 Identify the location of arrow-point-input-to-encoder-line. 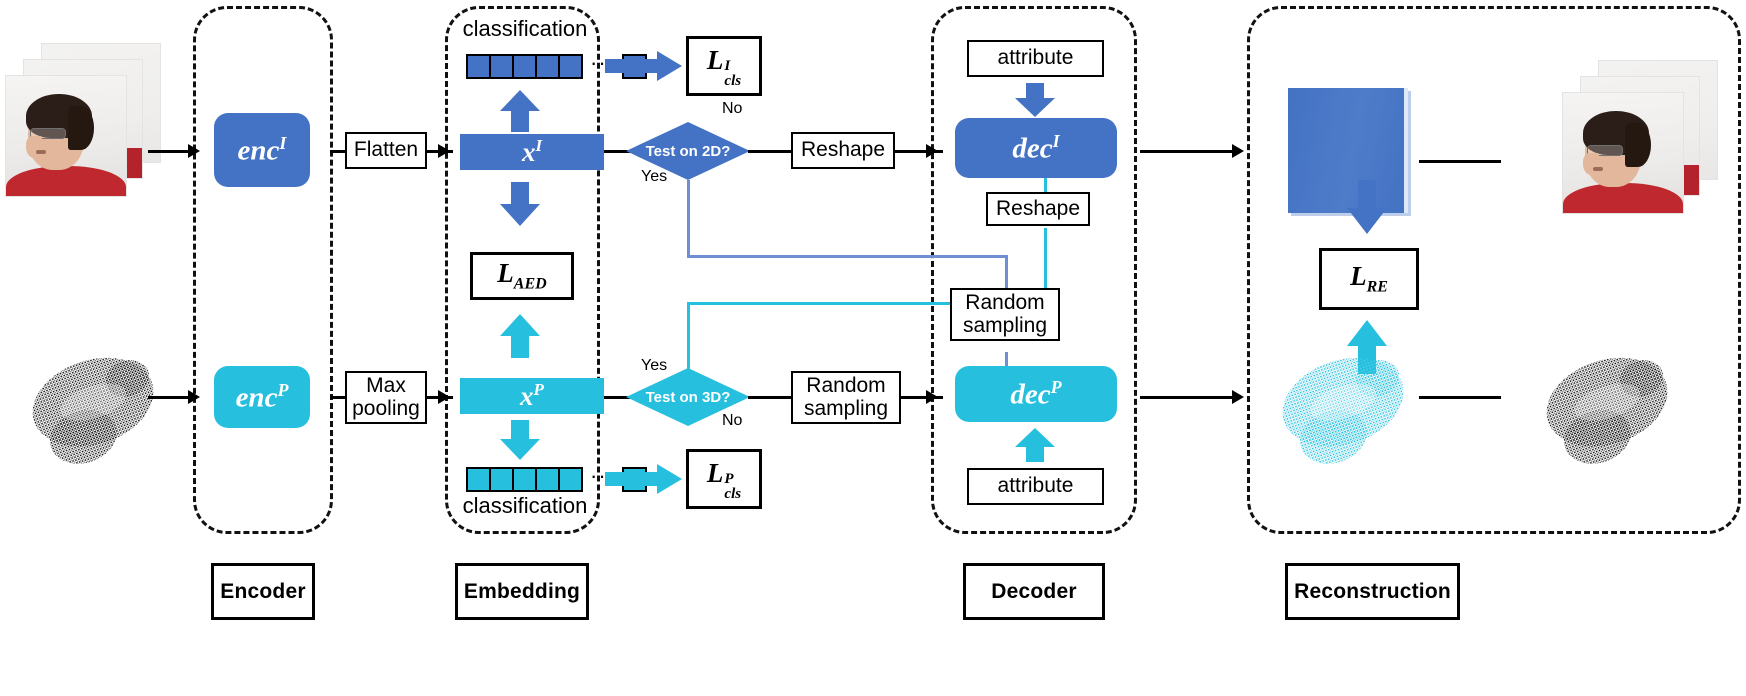
(169, 397).